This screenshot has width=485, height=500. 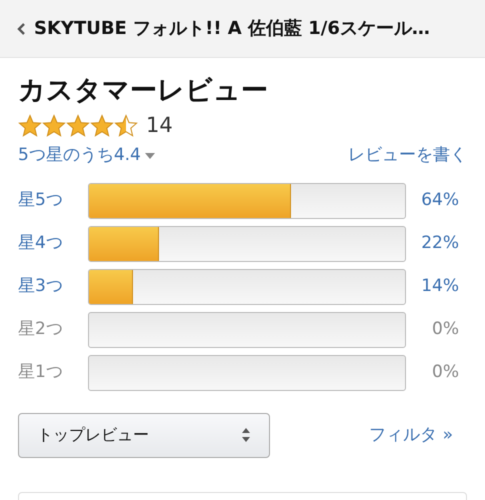 What do you see at coordinates (159, 125) in the screenshot?
I see `review-count: 14` at bounding box center [159, 125].